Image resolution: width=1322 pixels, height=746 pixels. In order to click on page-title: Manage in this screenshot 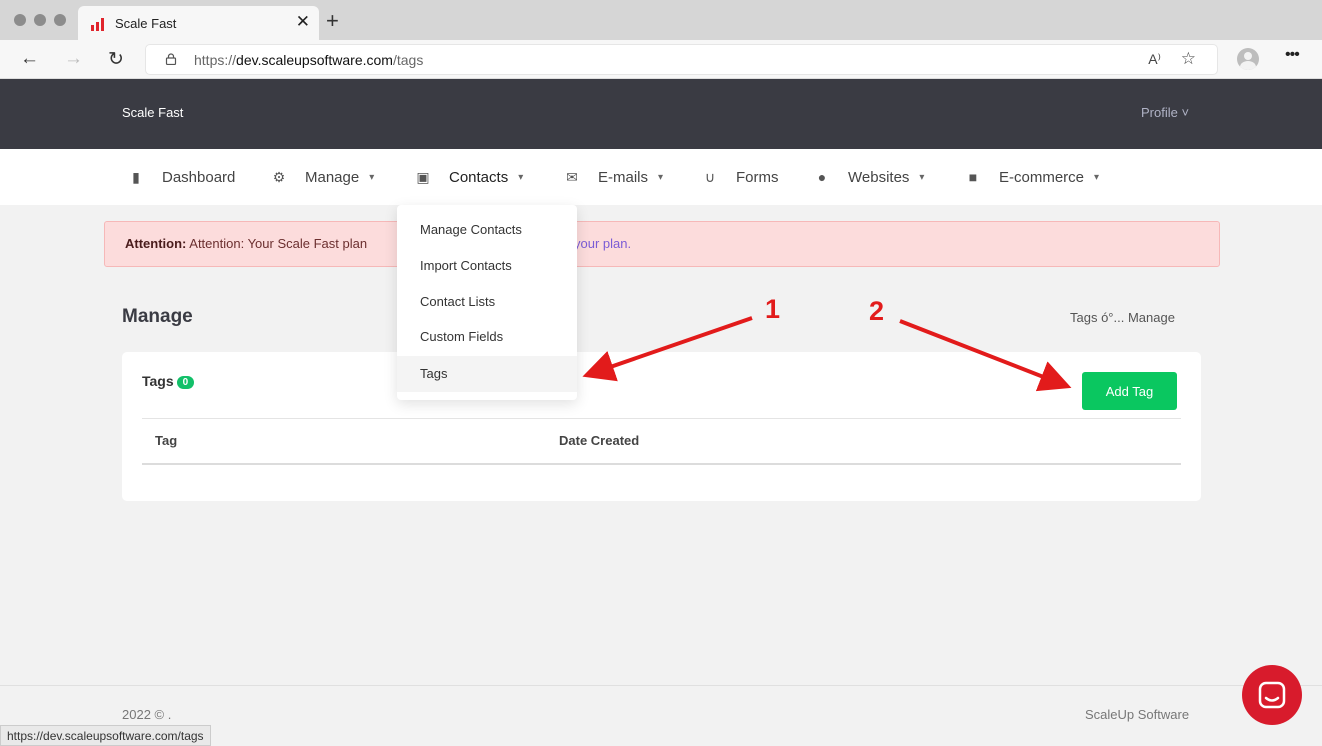, I will do `click(157, 316)`.